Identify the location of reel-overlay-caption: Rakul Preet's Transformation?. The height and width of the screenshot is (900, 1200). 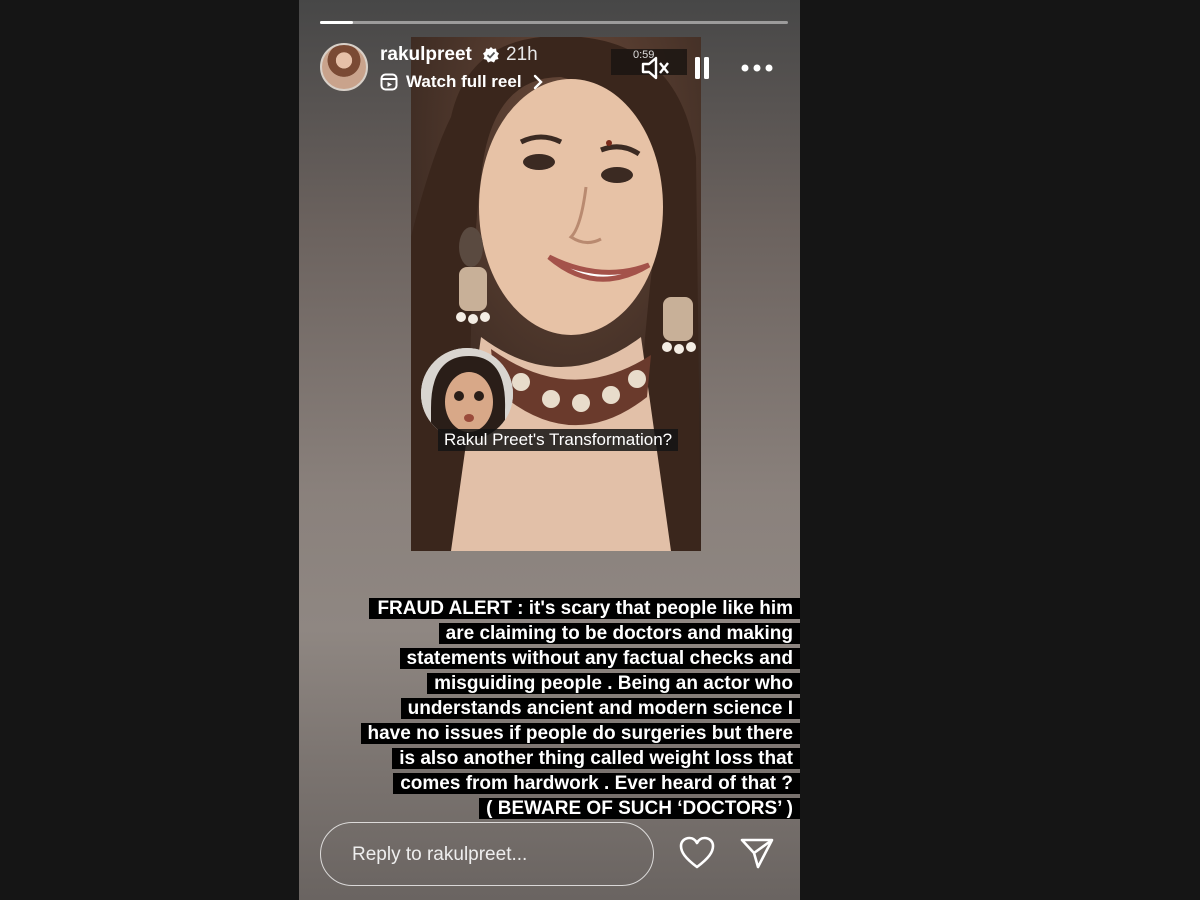
(558, 440).